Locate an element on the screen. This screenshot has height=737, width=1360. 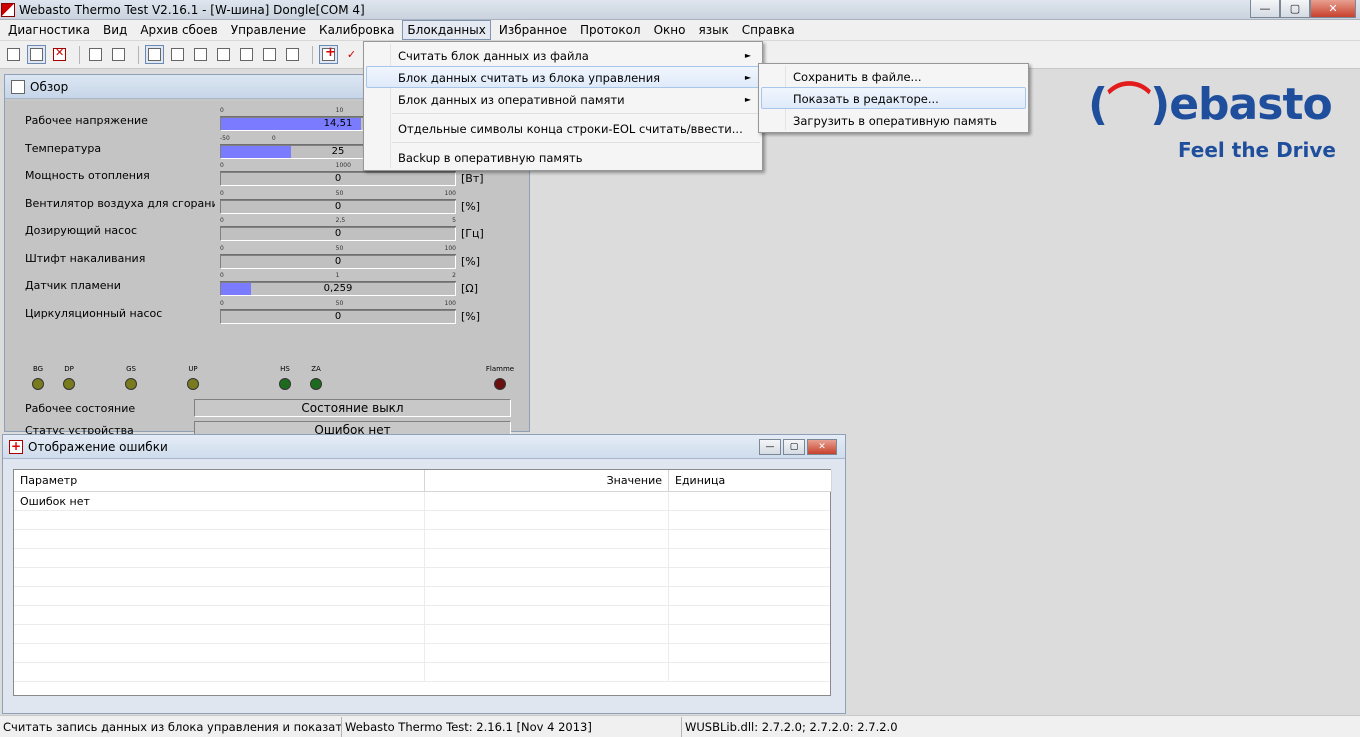
error-maximize-button: ▢ is located at coordinates (794, 447).